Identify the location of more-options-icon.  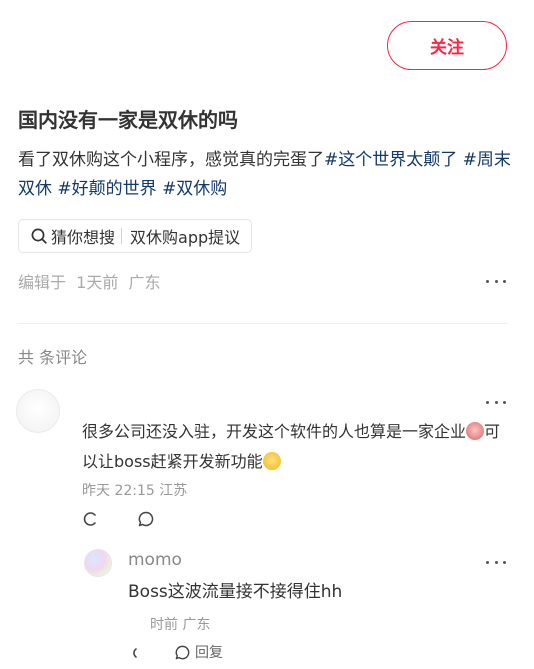
(496, 281).